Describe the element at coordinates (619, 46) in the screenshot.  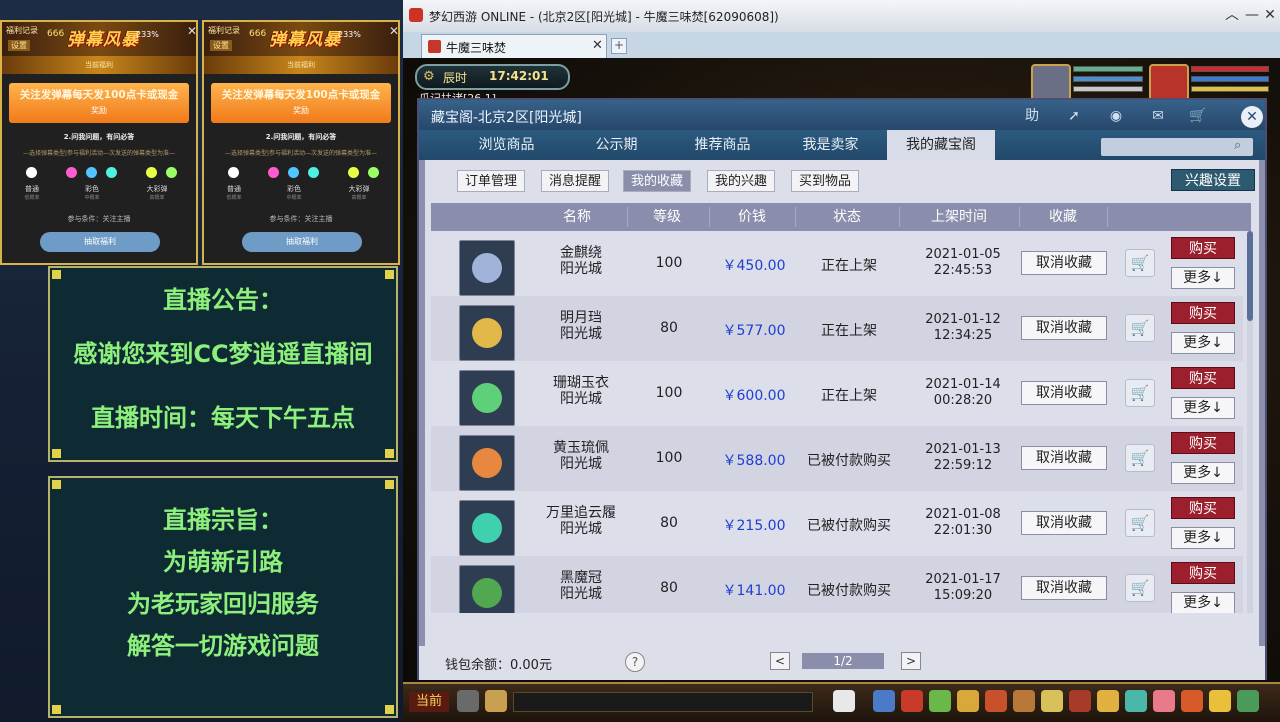
I see `add-tab-icon: +` at that location.